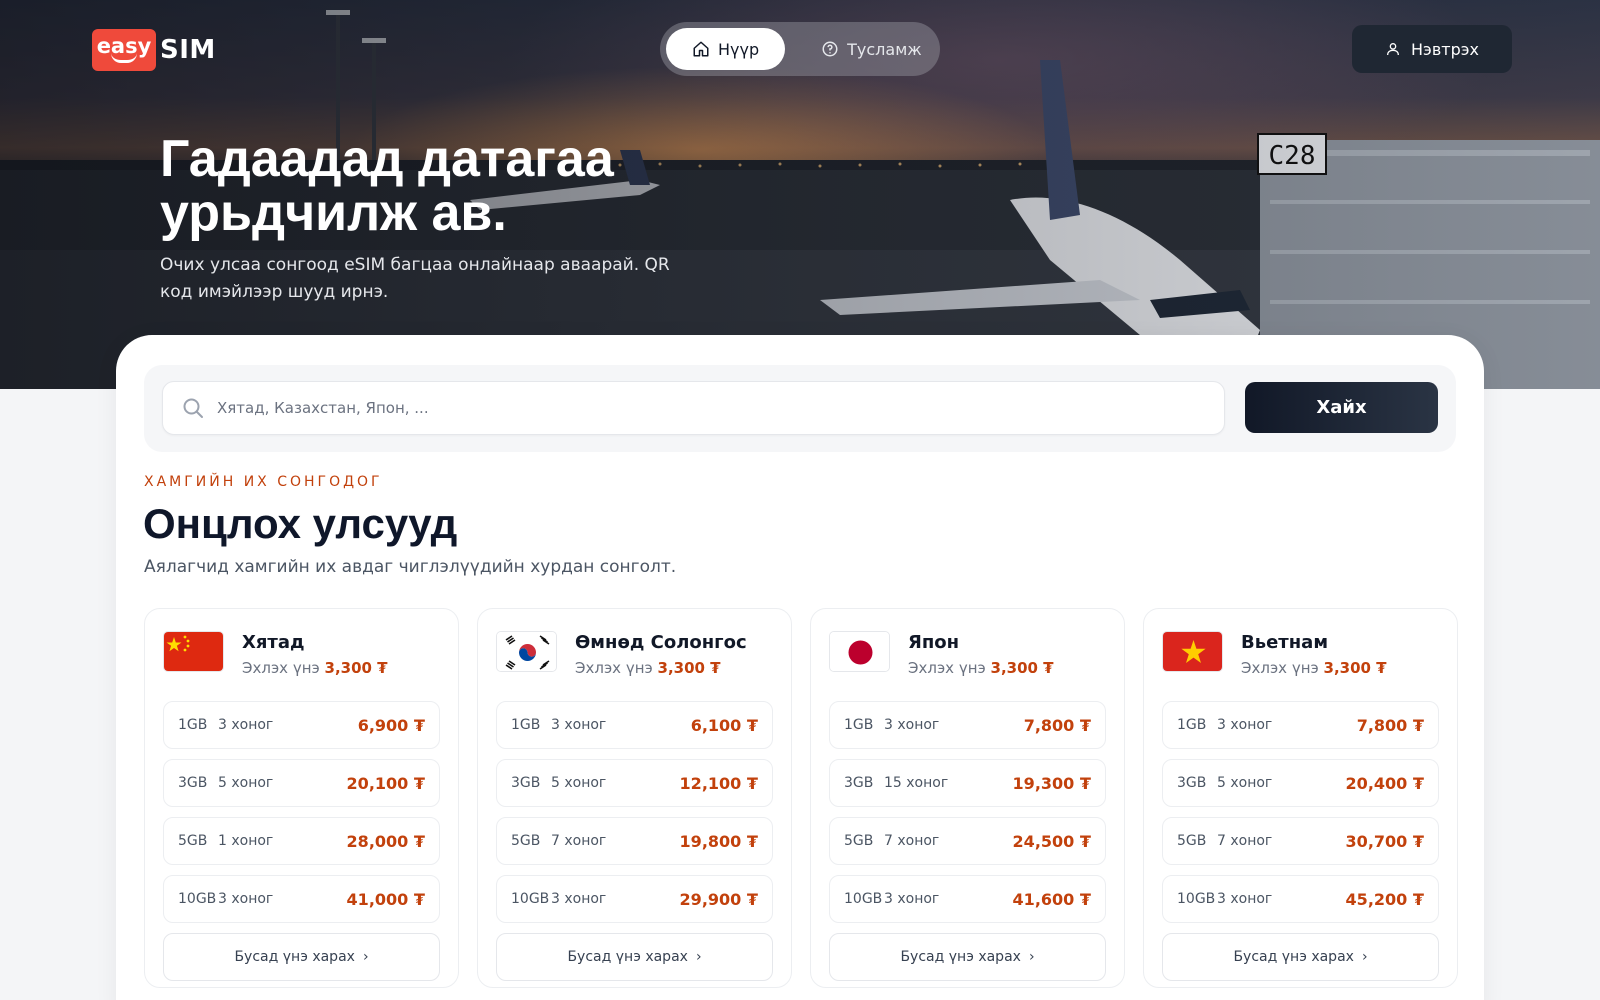  I want to click on china-flag-icon, so click(193, 651).